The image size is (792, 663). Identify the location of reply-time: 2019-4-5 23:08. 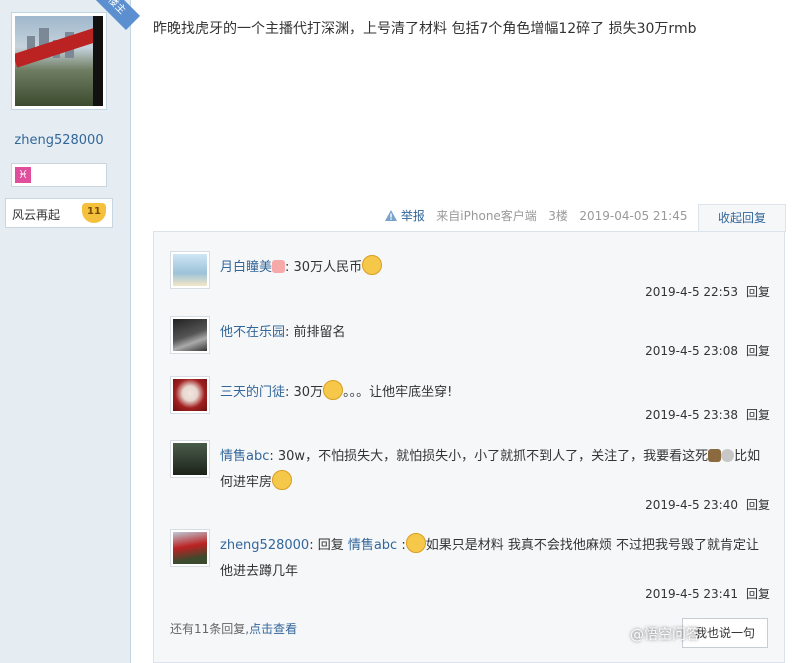
(691, 351).